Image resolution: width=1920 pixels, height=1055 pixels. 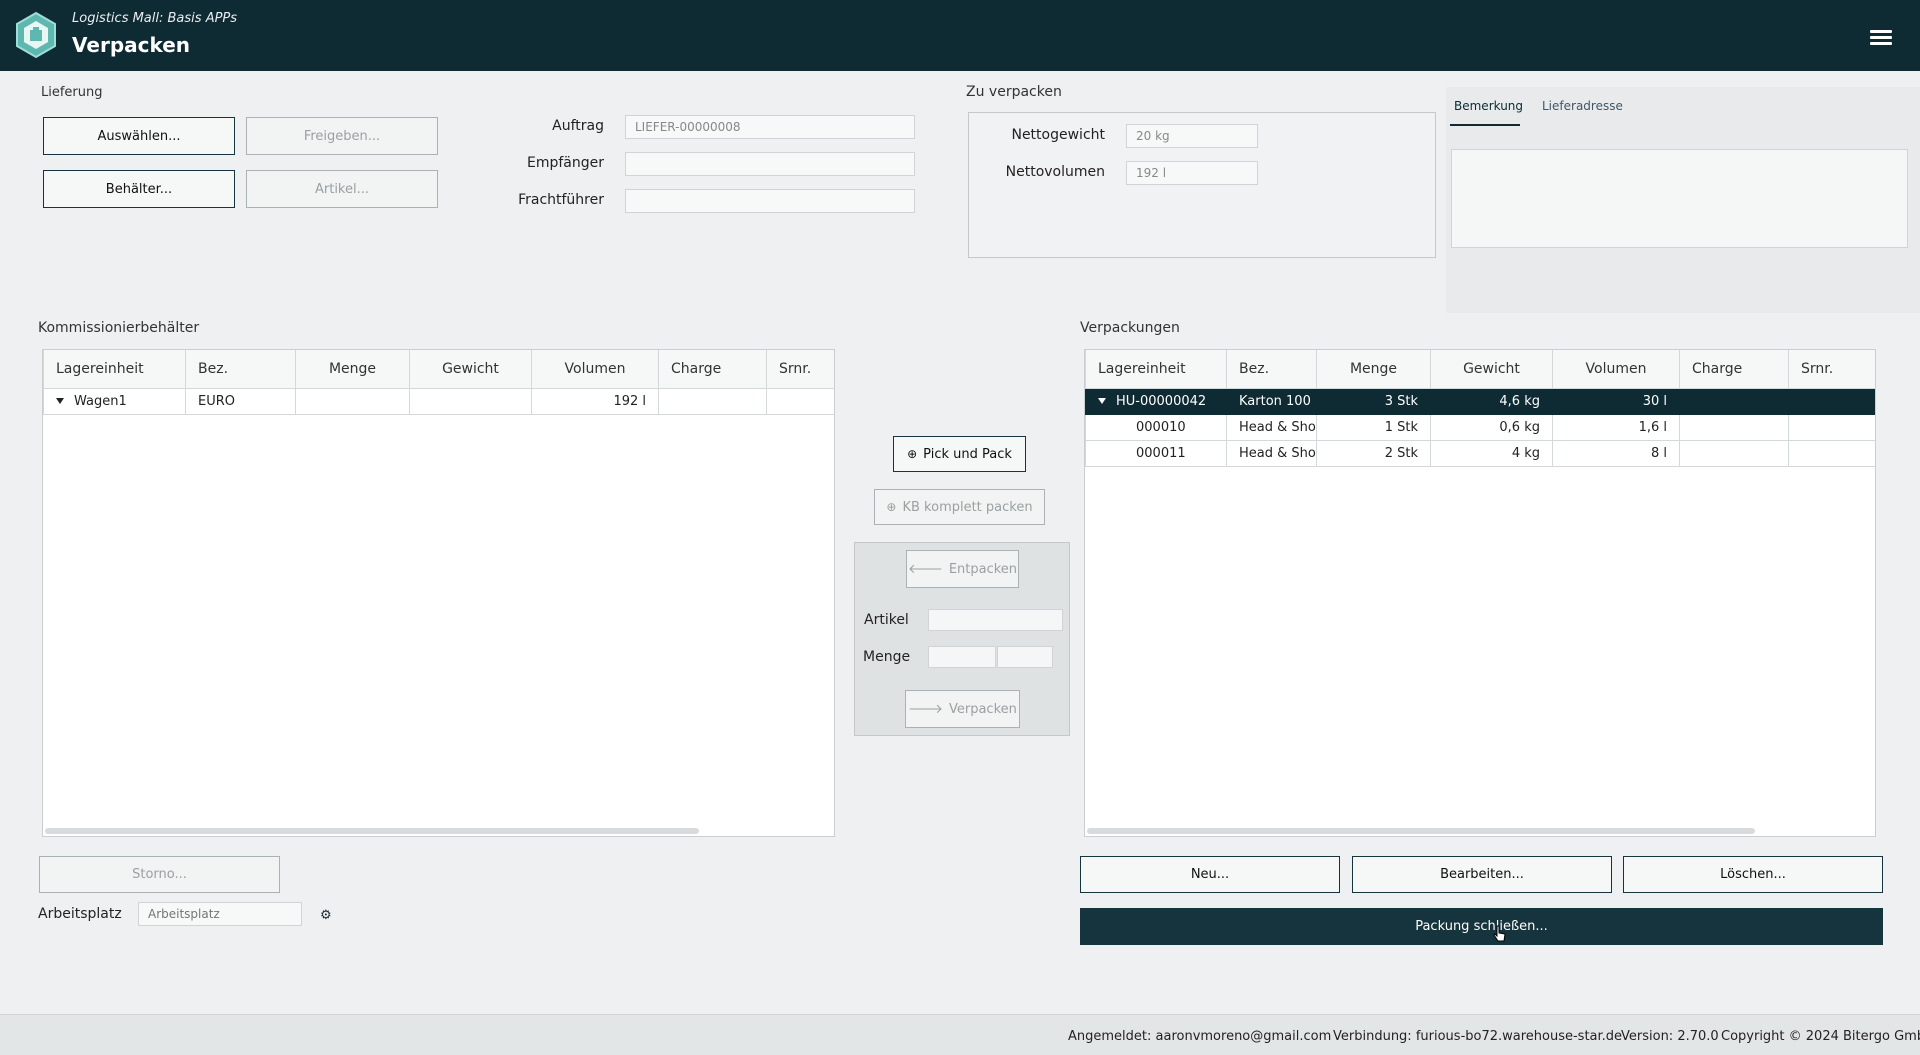 What do you see at coordinates (1670, 1036) in the screenshot?
I see `version-text: Version: 2.70.0` at bounding box center [1670, 1036].